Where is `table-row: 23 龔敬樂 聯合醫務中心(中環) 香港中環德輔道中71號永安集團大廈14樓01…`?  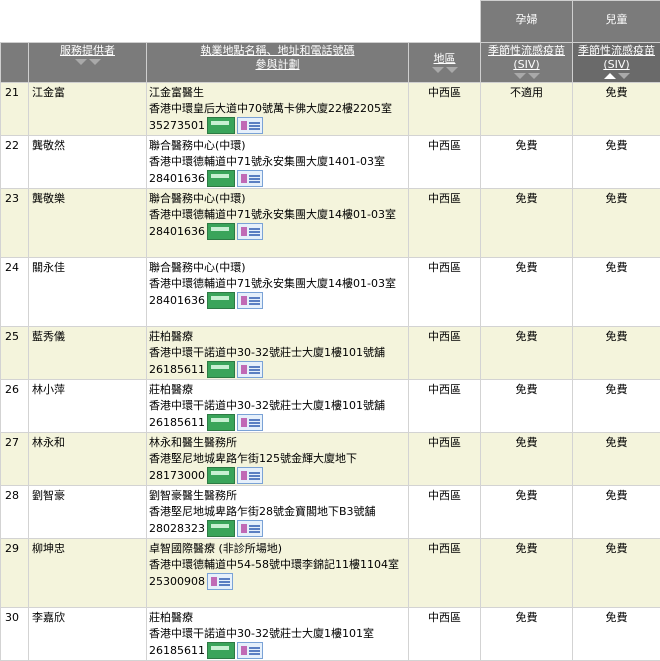
table-row: 23 龔敬樂 聯合醫務中心(中環) 香港中環德輔道中71號永安集團大廈14樓01… is located at coordinates (330, 223).